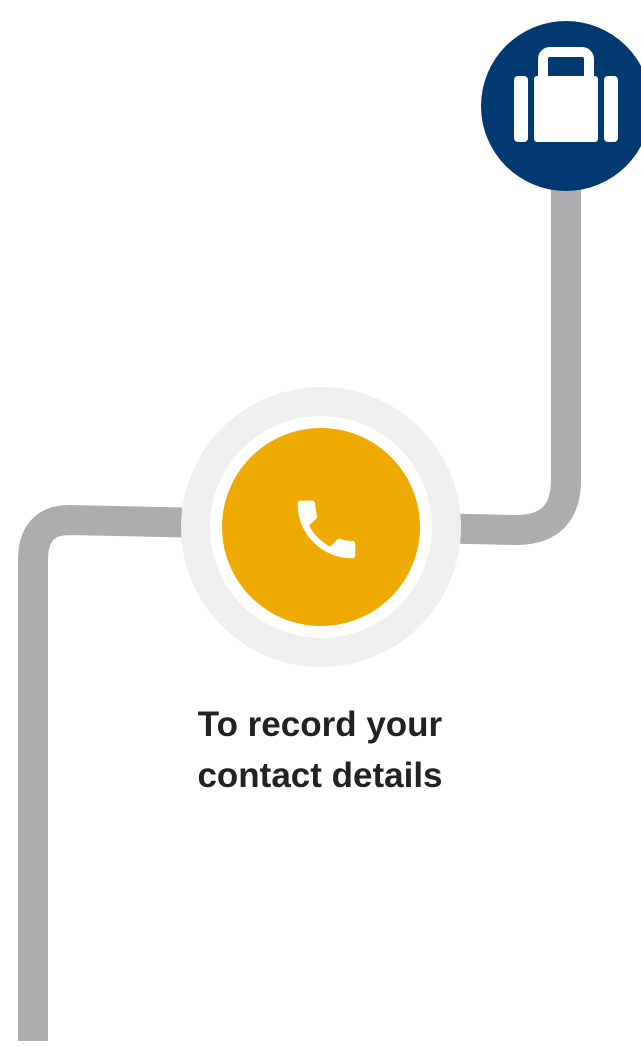 This screenshot has width=641, height=1046. I want to click on phone-circle, so click(321, 527).